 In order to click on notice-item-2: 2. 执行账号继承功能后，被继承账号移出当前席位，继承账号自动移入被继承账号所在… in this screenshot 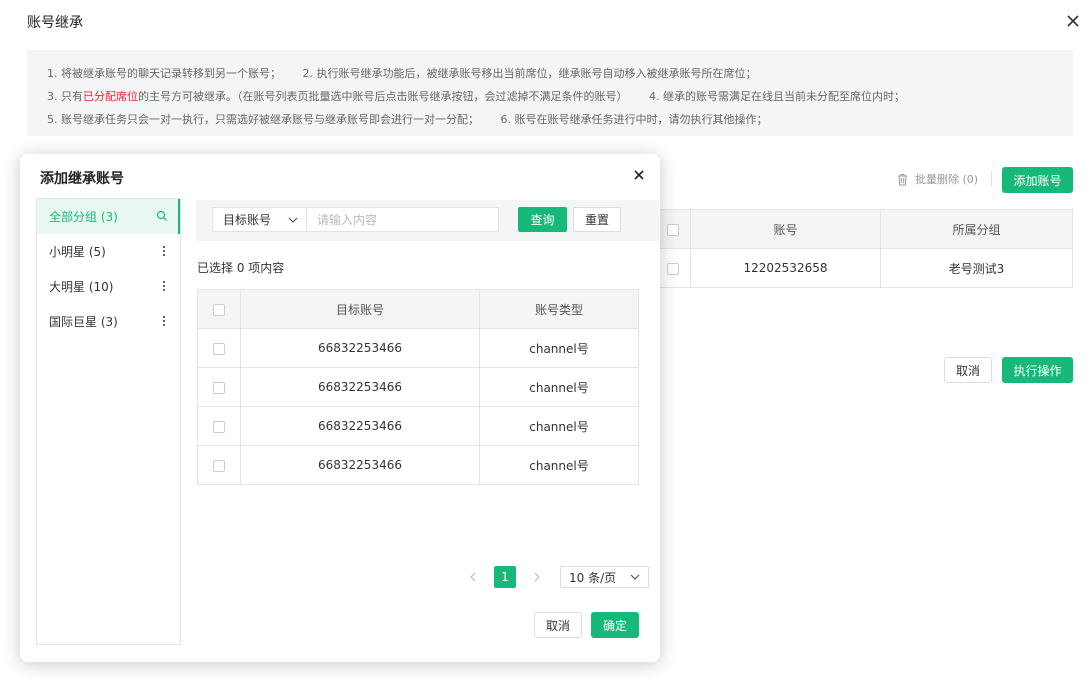, I will do `click(529, 73)`.